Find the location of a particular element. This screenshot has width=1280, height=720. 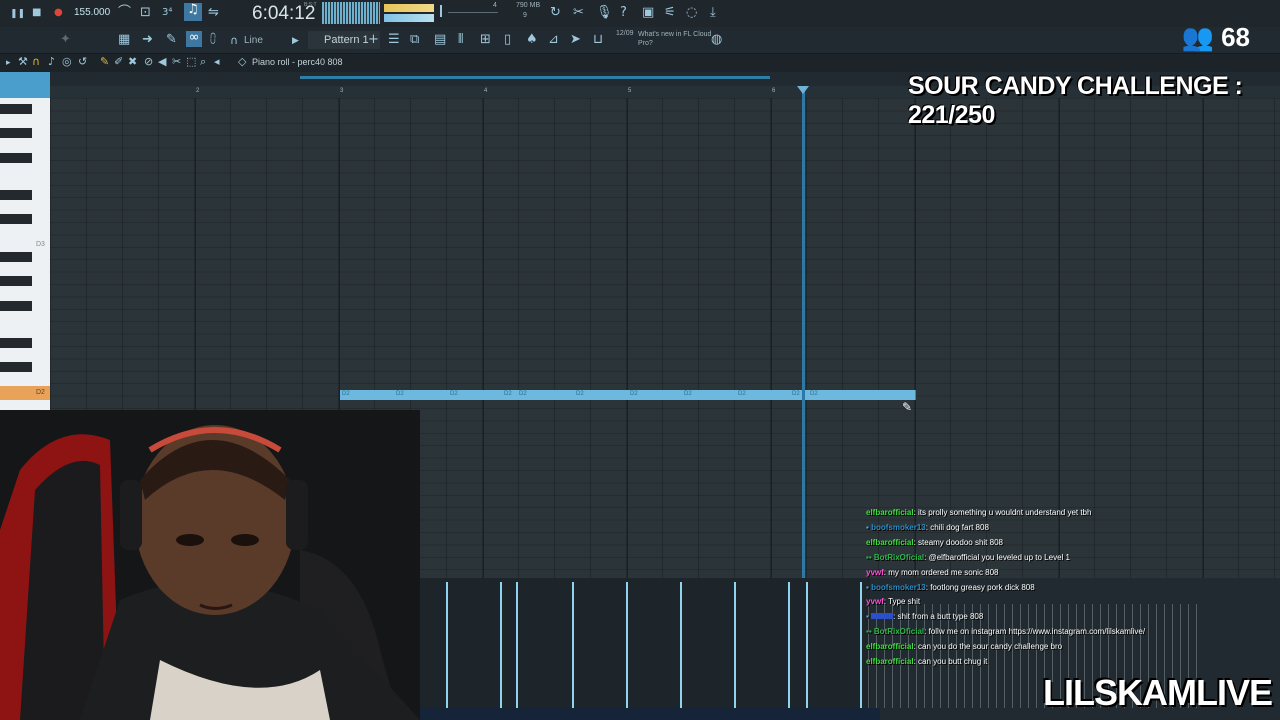

viewer-count: 👥 68 is located at coordinates (1215, 37).